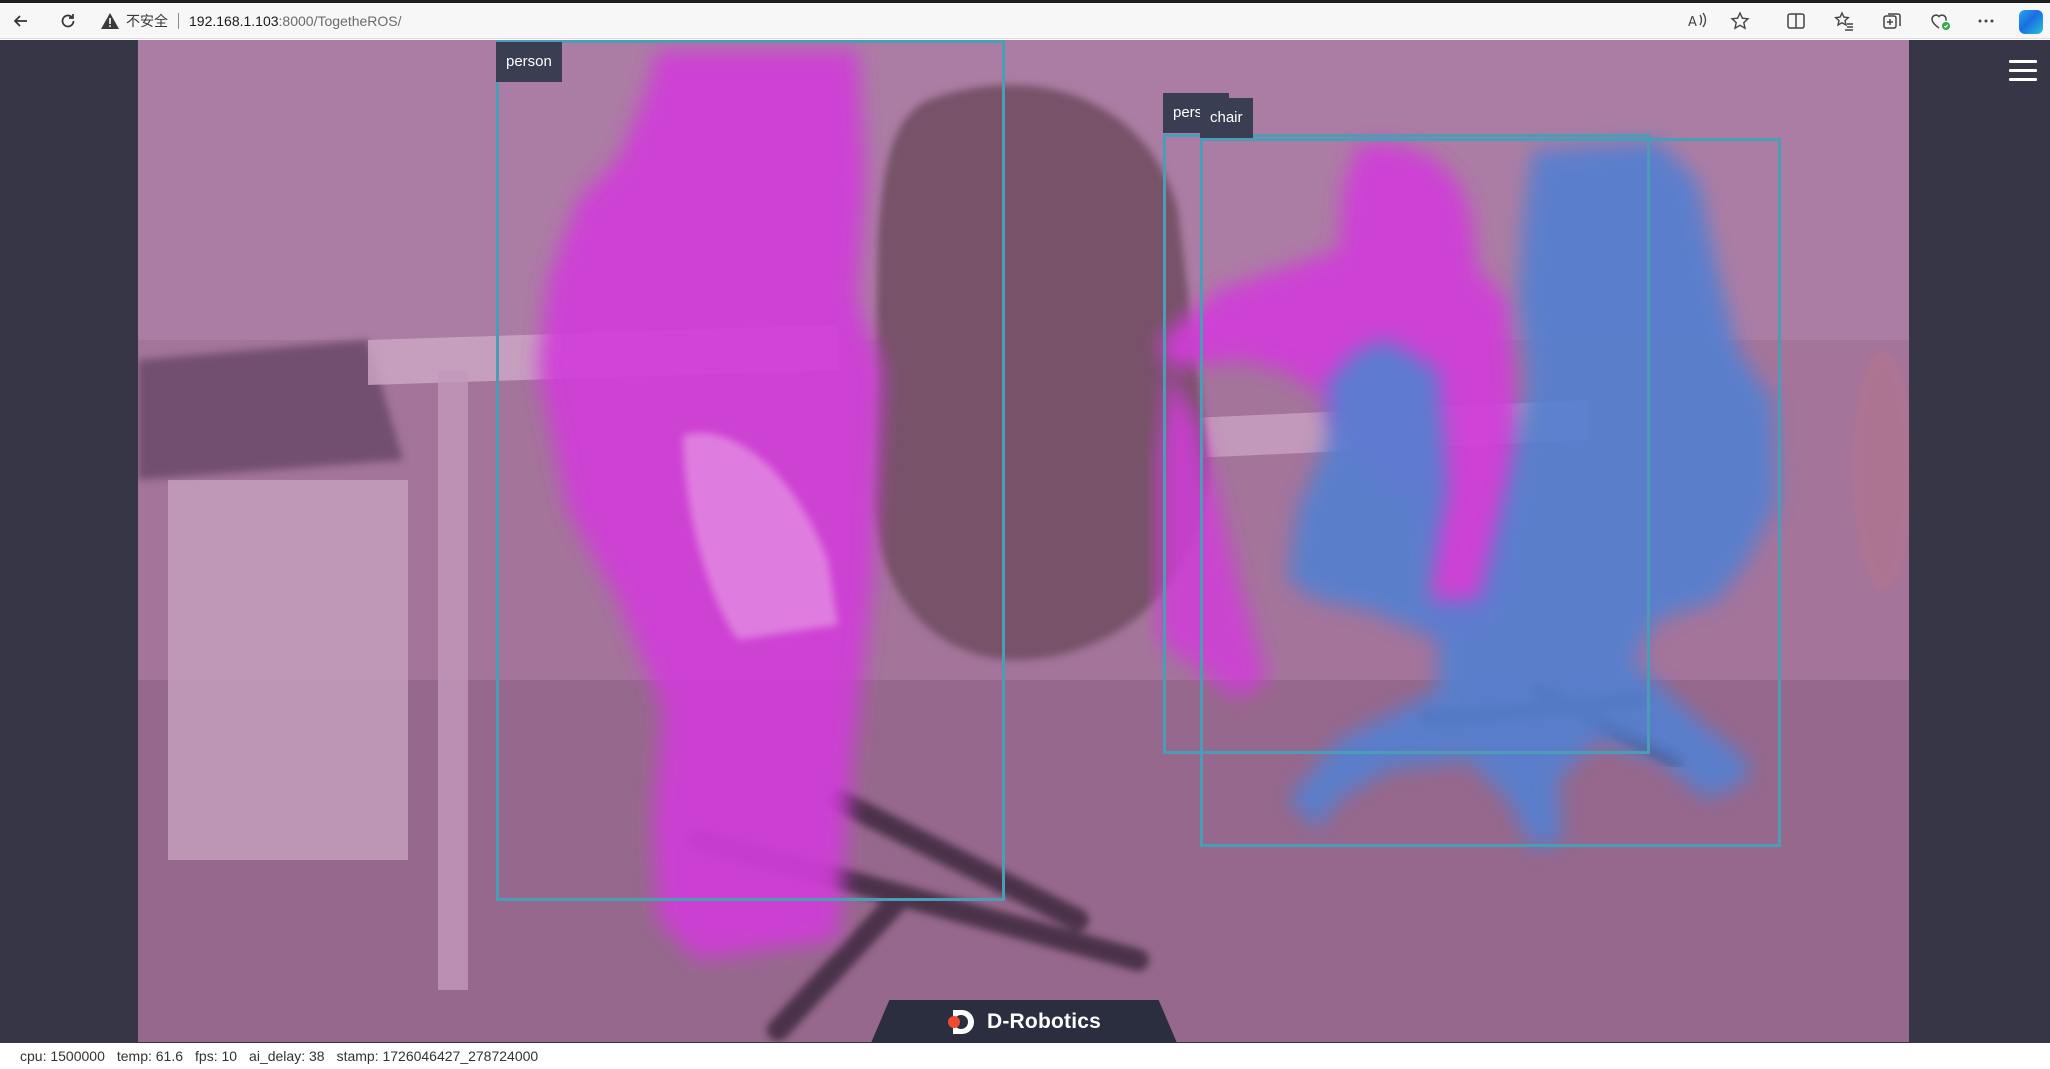 This screenshot has height=1069, width=2050. I want to click on url-host: 192.168.1.103, so click(234, 21).